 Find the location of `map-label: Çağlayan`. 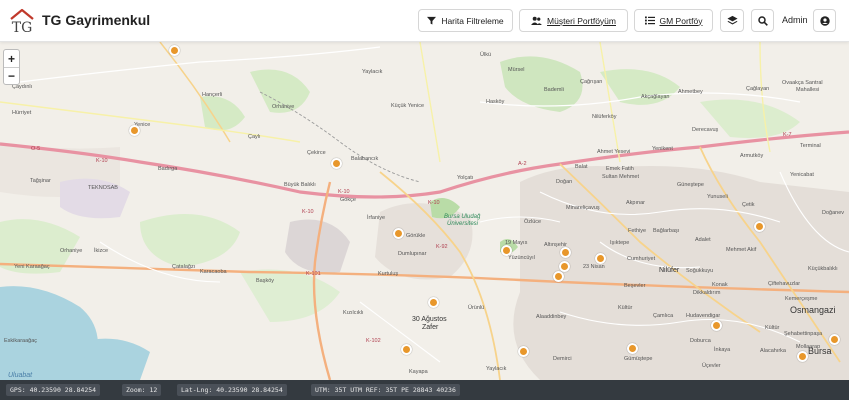

map-label: Çağlayan is located at coordinates (758, 89).